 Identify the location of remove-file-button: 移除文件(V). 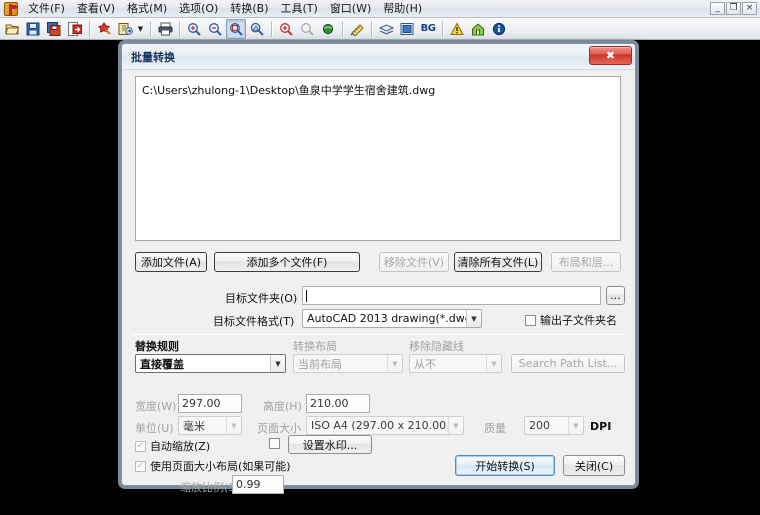
(414, 262).